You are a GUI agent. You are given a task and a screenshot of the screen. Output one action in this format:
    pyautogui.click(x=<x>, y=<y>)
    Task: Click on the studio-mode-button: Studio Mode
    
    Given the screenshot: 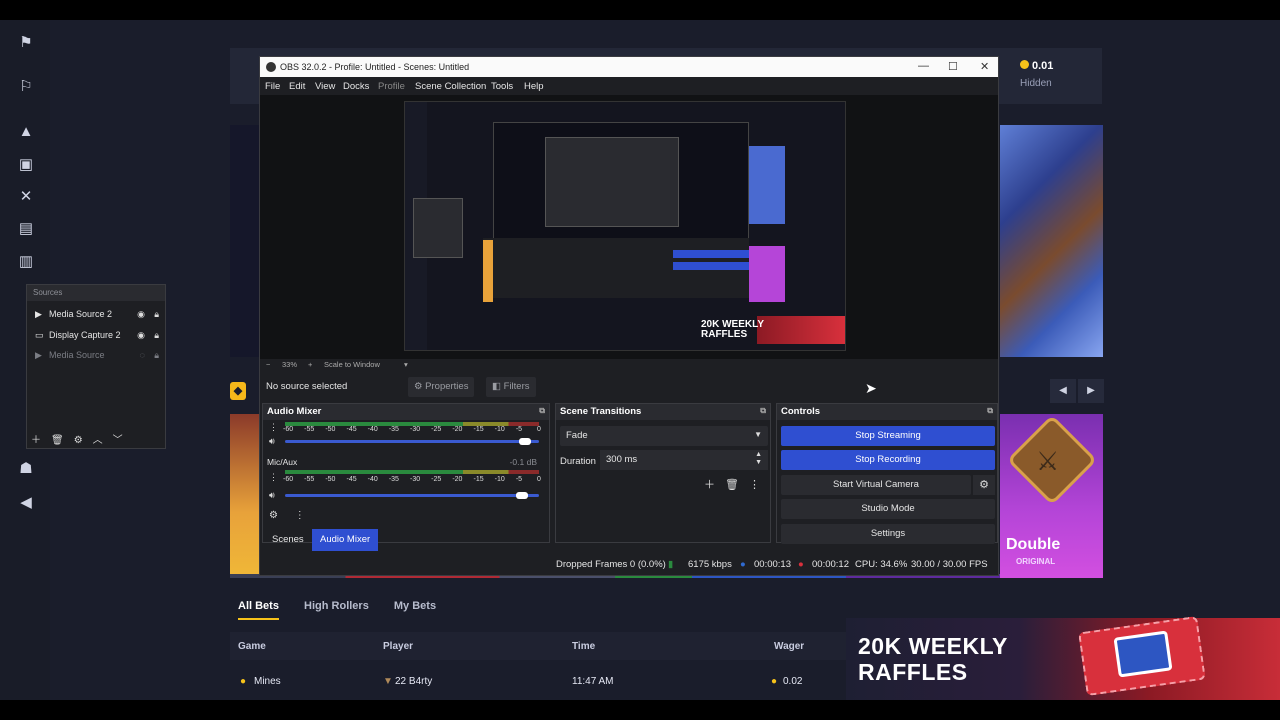 What is the action you would take?
    pyautogui.click(x=888, y=509)
    